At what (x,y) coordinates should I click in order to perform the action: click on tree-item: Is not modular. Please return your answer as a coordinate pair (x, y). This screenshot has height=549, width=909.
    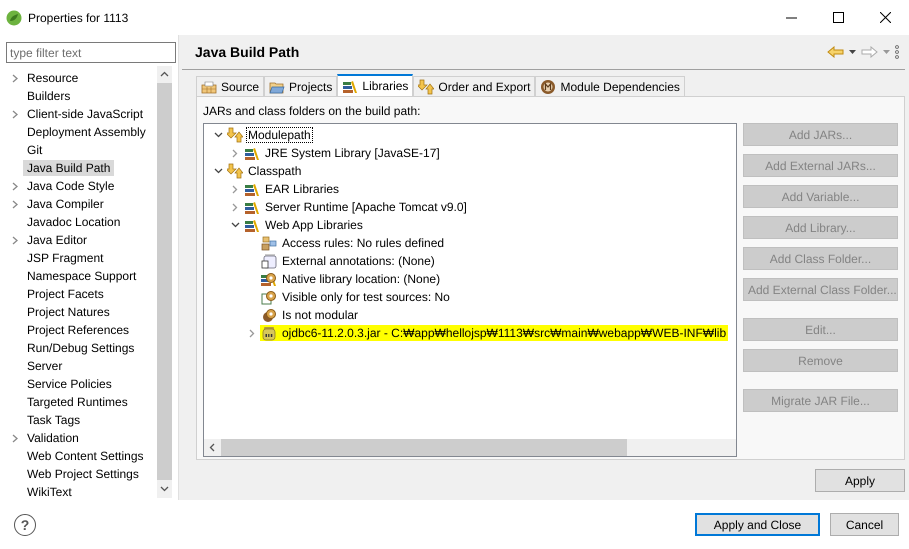
    Looking at the image, I should click on (320, 315).